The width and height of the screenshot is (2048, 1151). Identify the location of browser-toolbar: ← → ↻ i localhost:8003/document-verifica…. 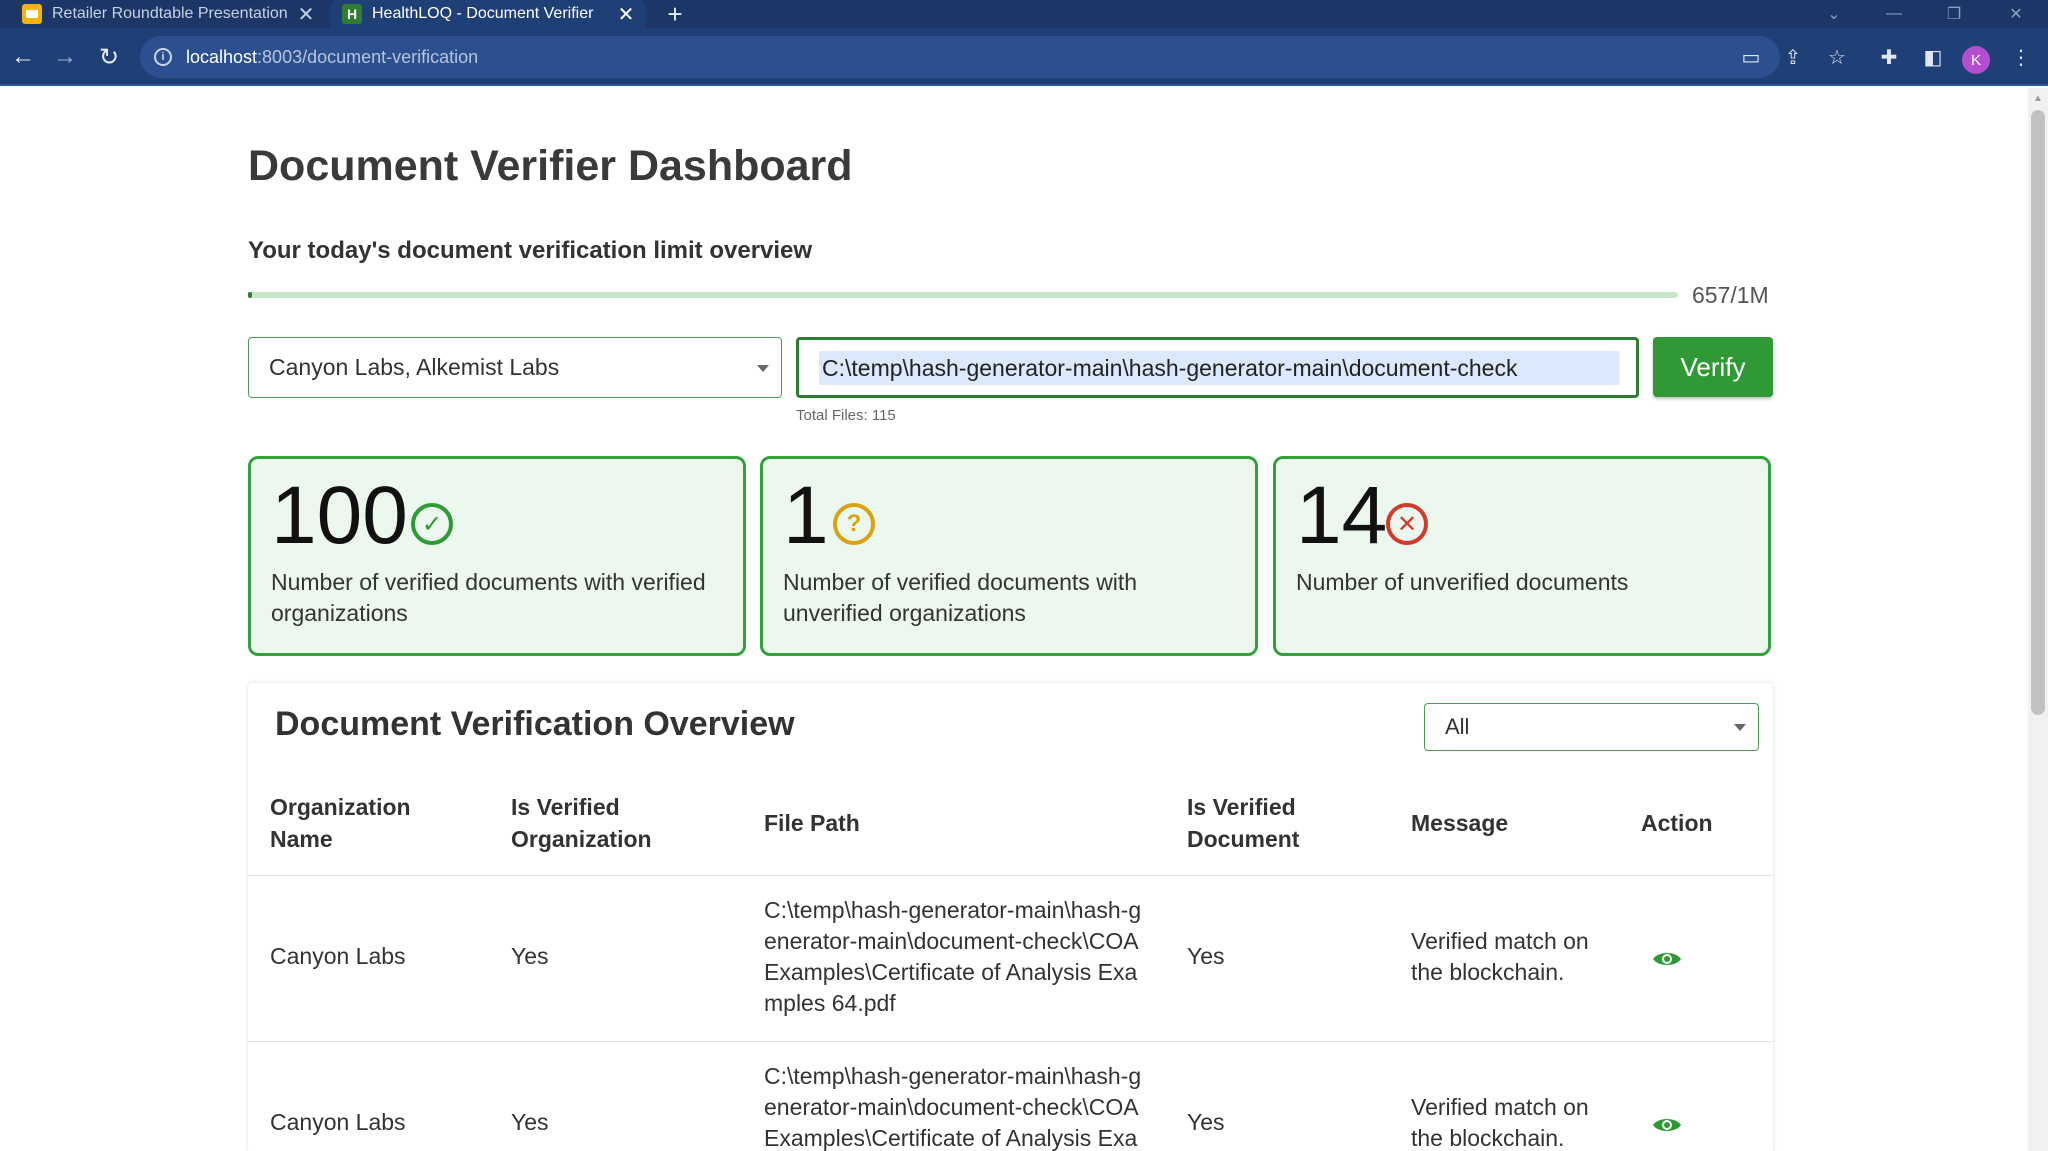
(1024, 57).